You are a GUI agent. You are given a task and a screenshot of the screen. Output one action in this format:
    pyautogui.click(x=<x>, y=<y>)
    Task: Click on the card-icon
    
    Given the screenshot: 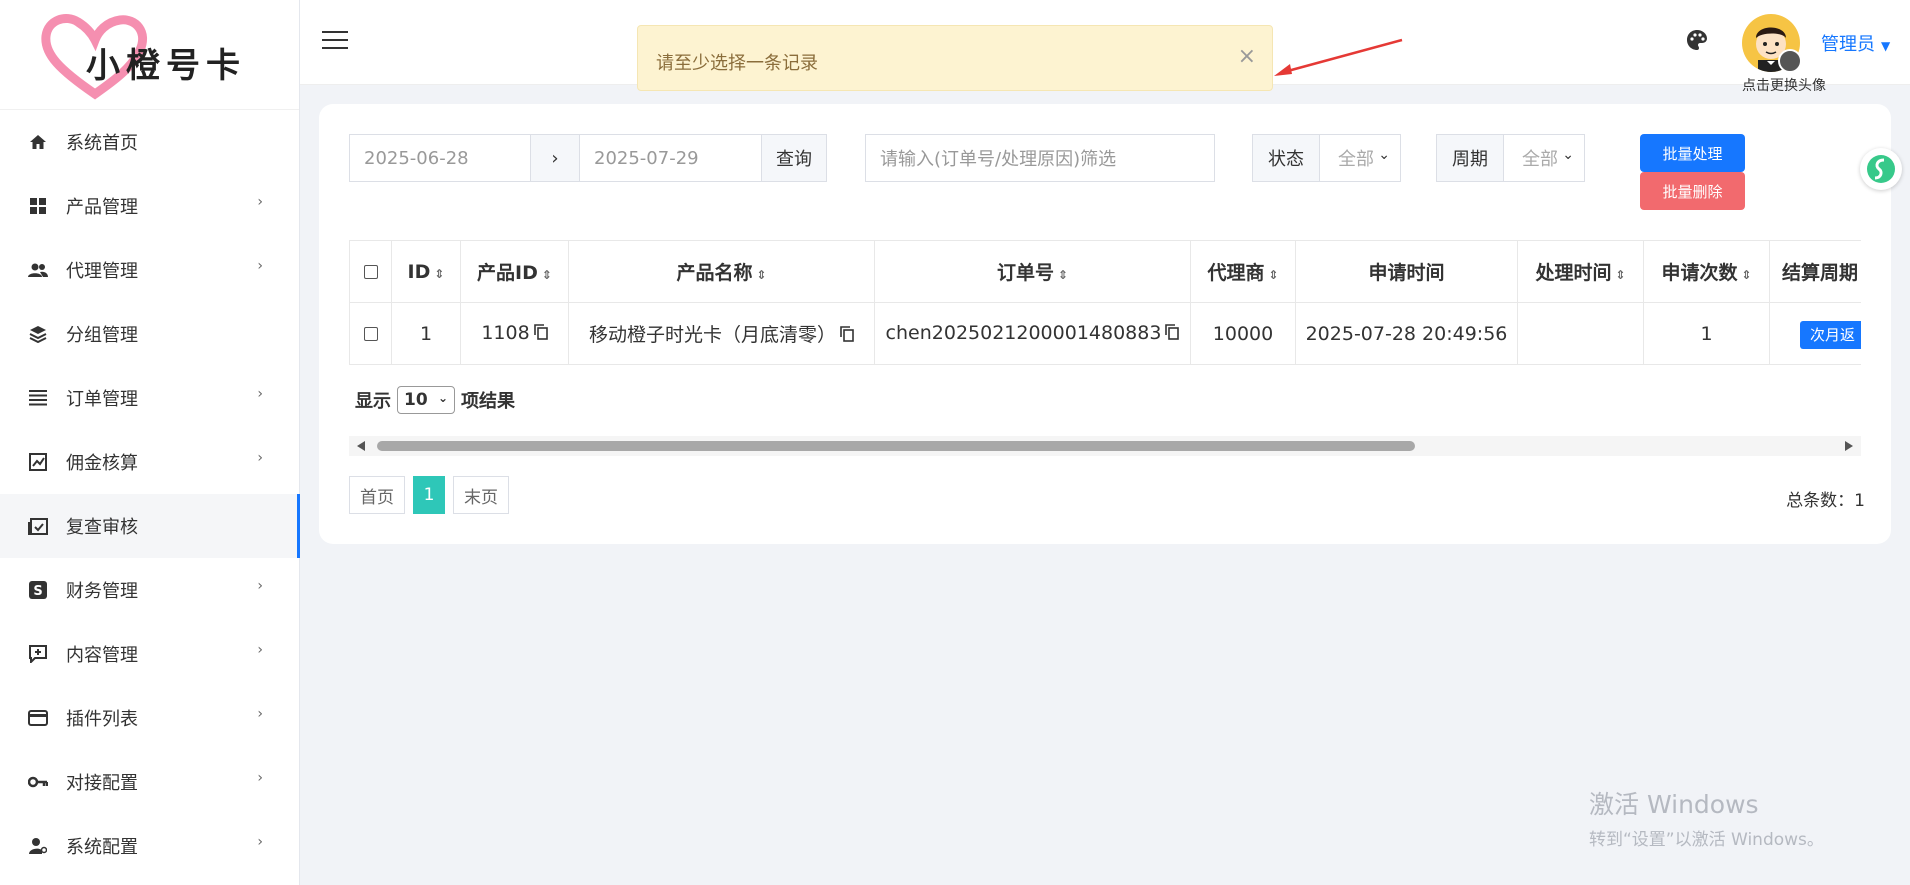 What is the action you would take?
    pyautogui.click(x=38, y=718)
    